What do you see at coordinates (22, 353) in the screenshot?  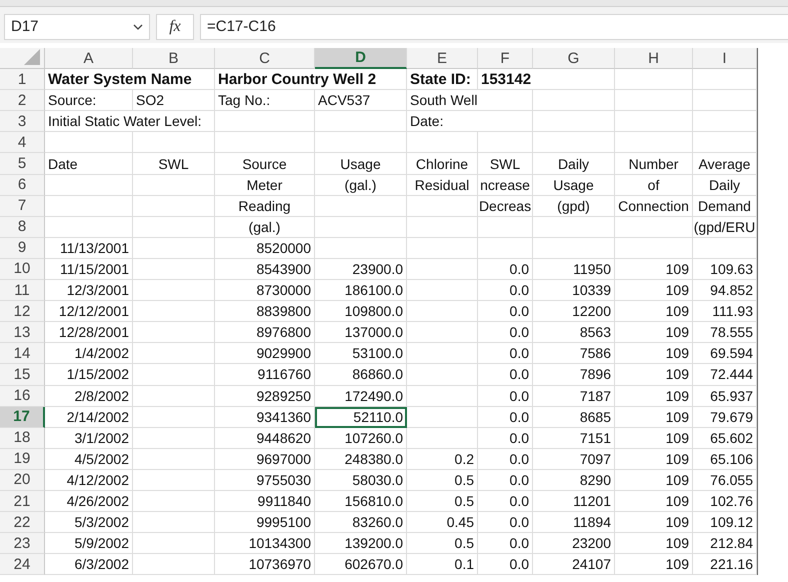 I see `row-header: 14` at bounding box center [22, 353].